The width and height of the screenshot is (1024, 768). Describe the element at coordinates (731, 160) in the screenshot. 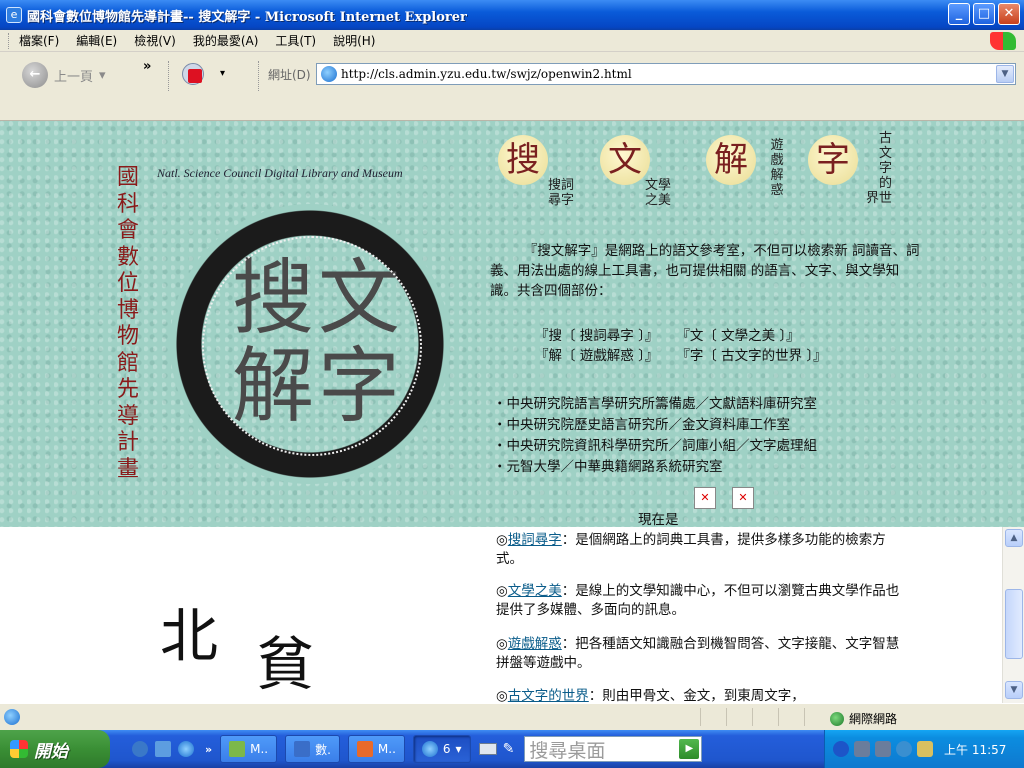

I see `nav-game-button: 解` at that location.